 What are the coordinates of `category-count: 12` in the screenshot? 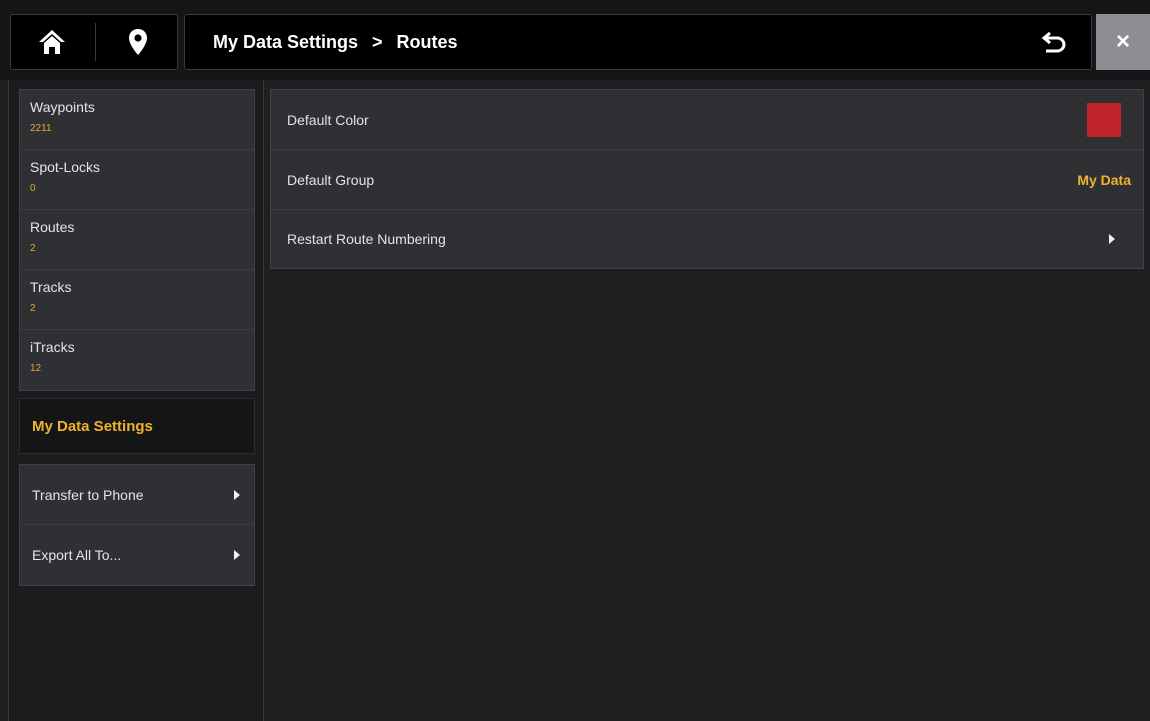 It's located at (36, 368).